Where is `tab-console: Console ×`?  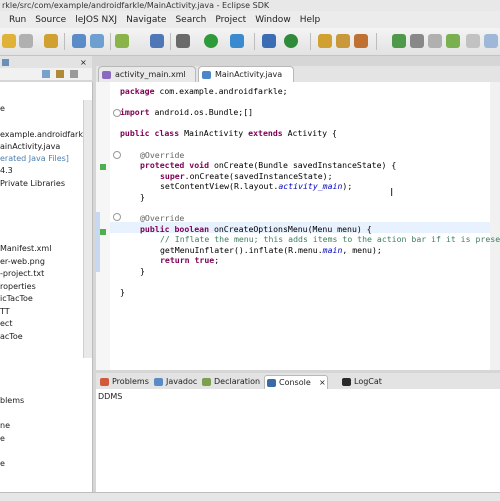
tab-console: Console × is located at coordinates (296, 382).